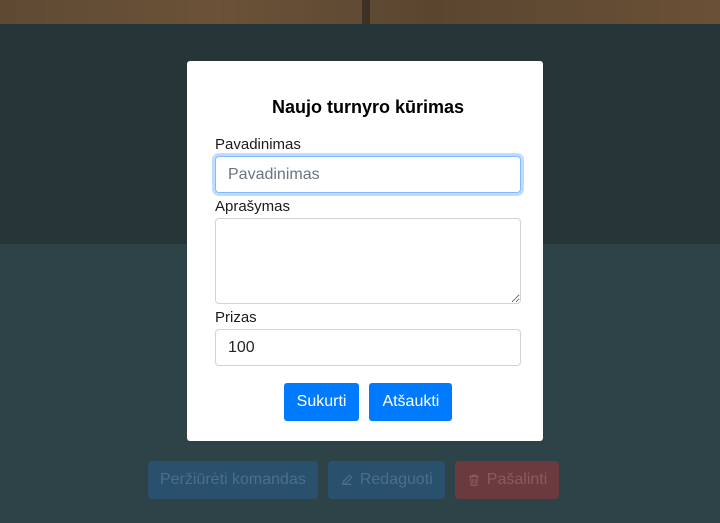  What do you see at coordinates (347, 480) in the screenshot?
I see `pencil-icon` at bounding box center [347, 480].